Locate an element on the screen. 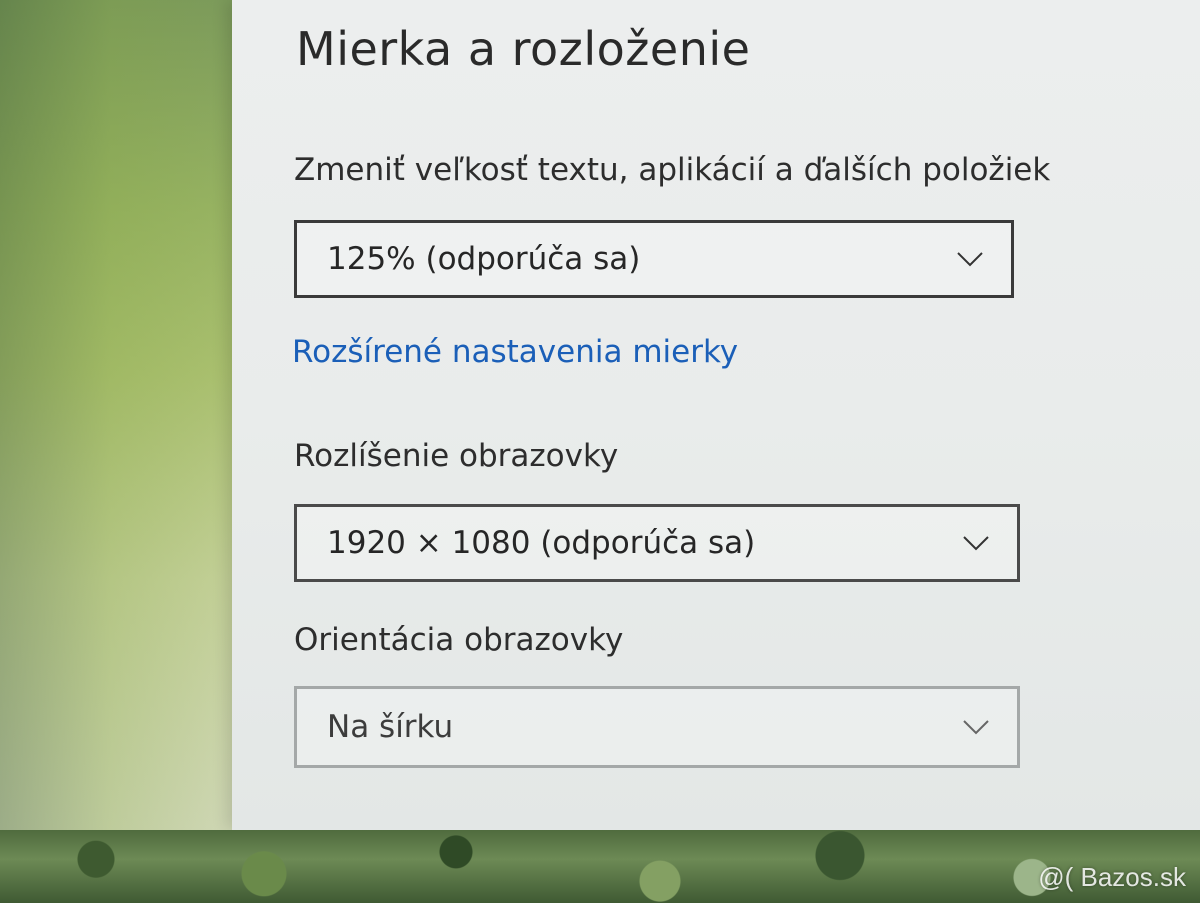 The width and height of the screenshot is (1200, 903). resolution-dropdown: 1920 × 1080 (odporúča sa) is located at coordinates (657, 543).